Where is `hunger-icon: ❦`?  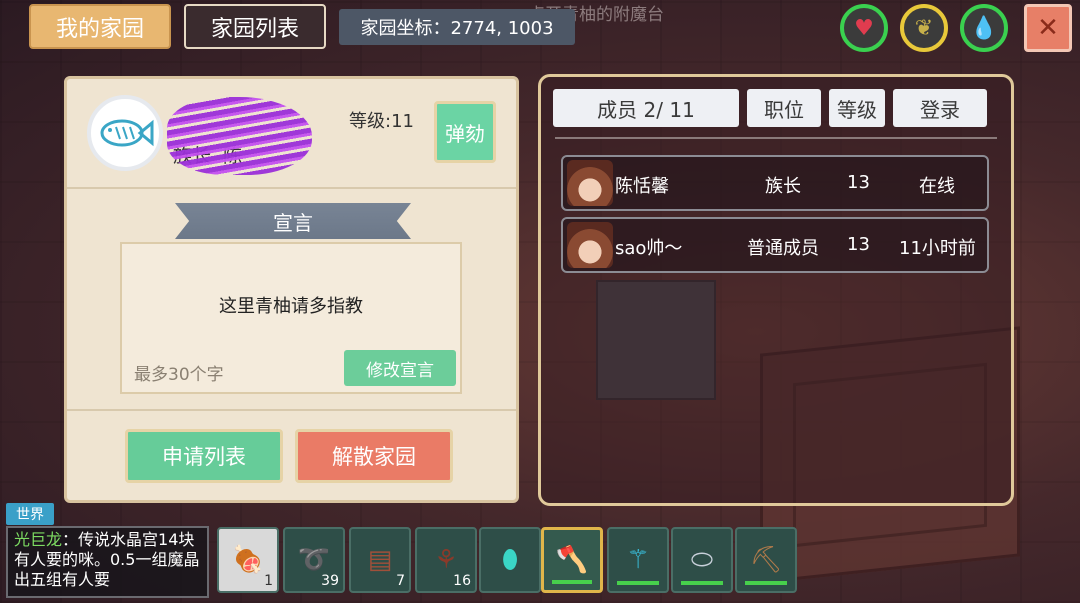 hunger-icon: ❦ is located at coordinates (924, 28).